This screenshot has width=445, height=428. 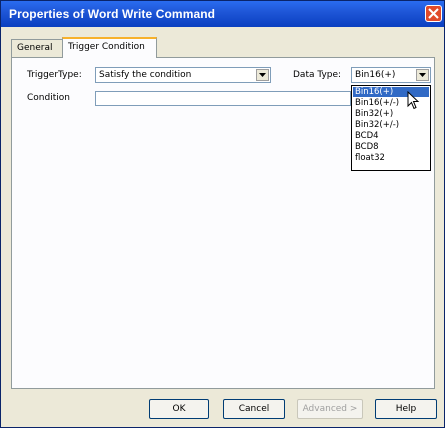 What do you see at coordinates (391, 158) in the screenshot?
I see `option-float32: float32` at bounding box center [391, 158].